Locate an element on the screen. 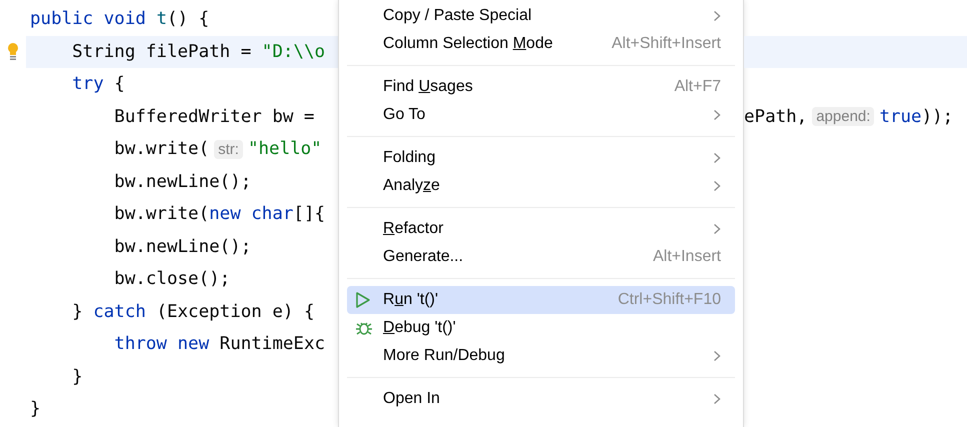 This screenshot has width=967, height=427. code-token: str: is located at coordinates (228, 149).